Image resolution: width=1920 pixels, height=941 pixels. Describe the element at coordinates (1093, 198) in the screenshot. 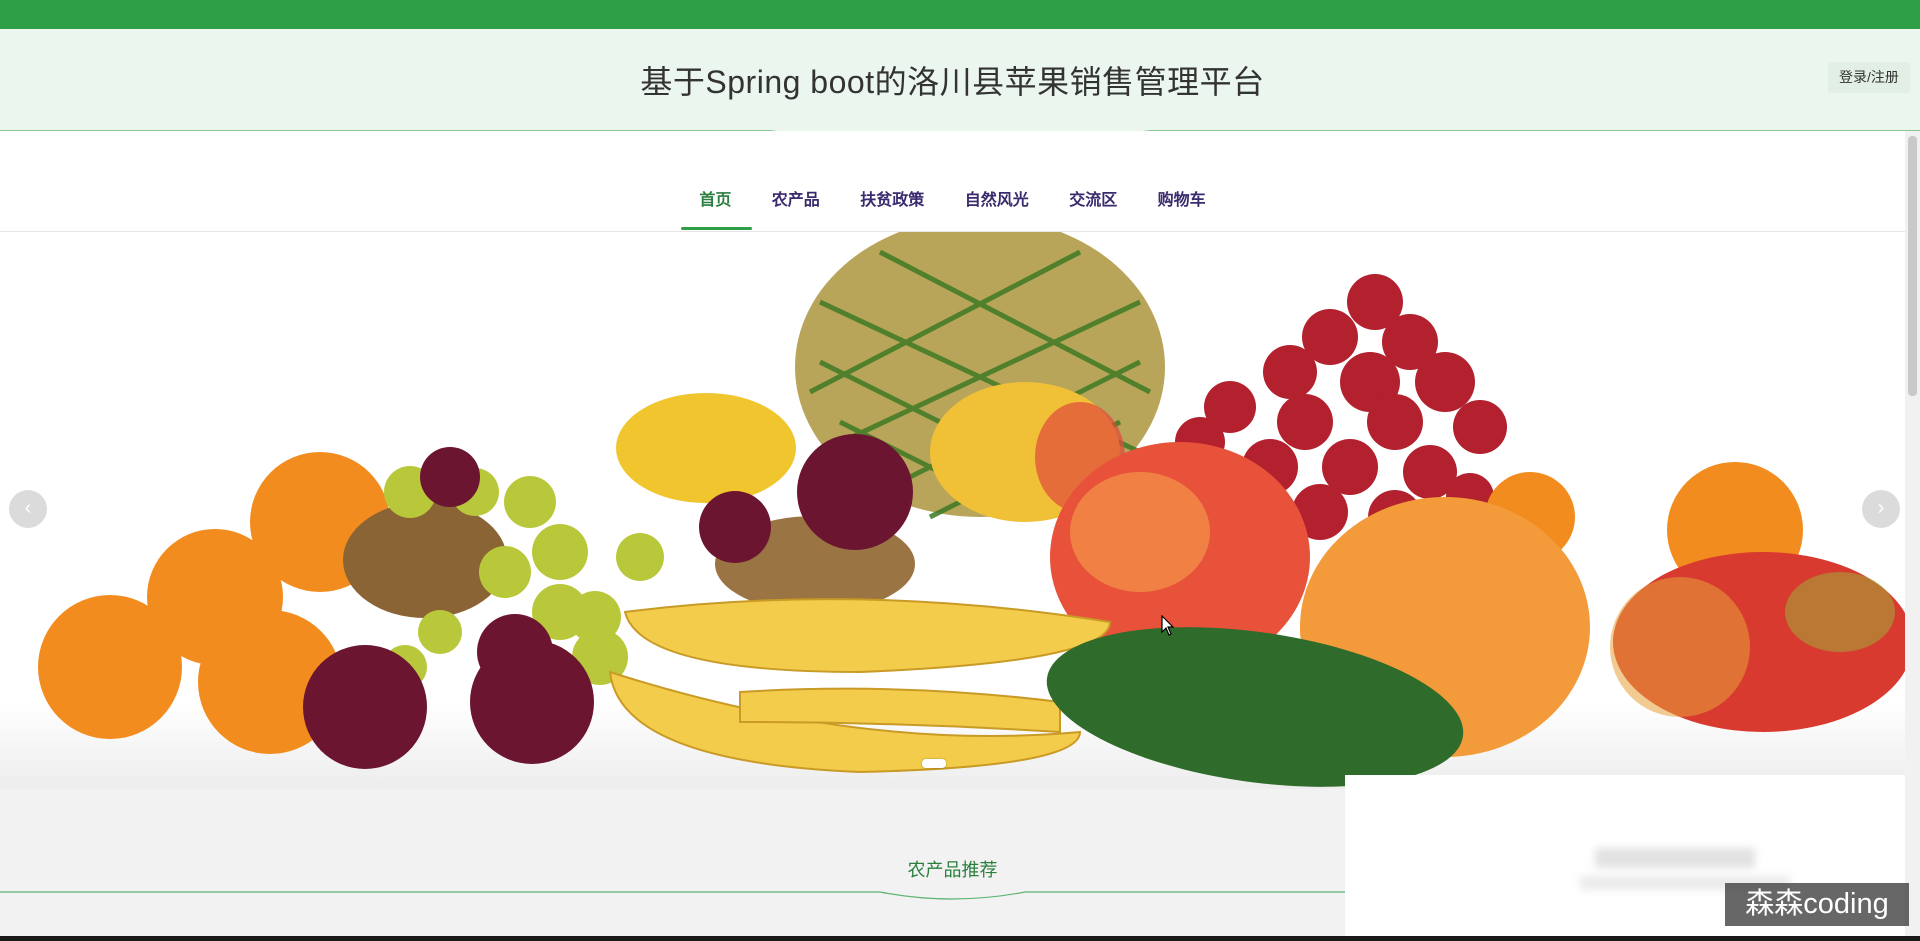

I see `nav-item-forum: 交流区` at that location.